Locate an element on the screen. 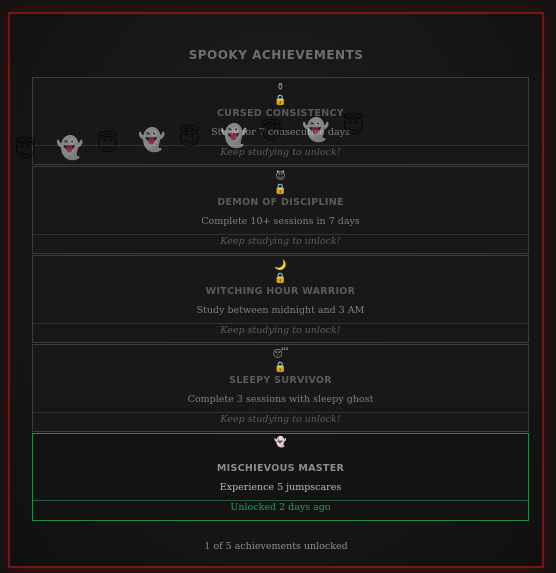 This screenshot has width=556, height=573. achievement-name: Witching Hour Warrior is located at coordinates (280, 291).